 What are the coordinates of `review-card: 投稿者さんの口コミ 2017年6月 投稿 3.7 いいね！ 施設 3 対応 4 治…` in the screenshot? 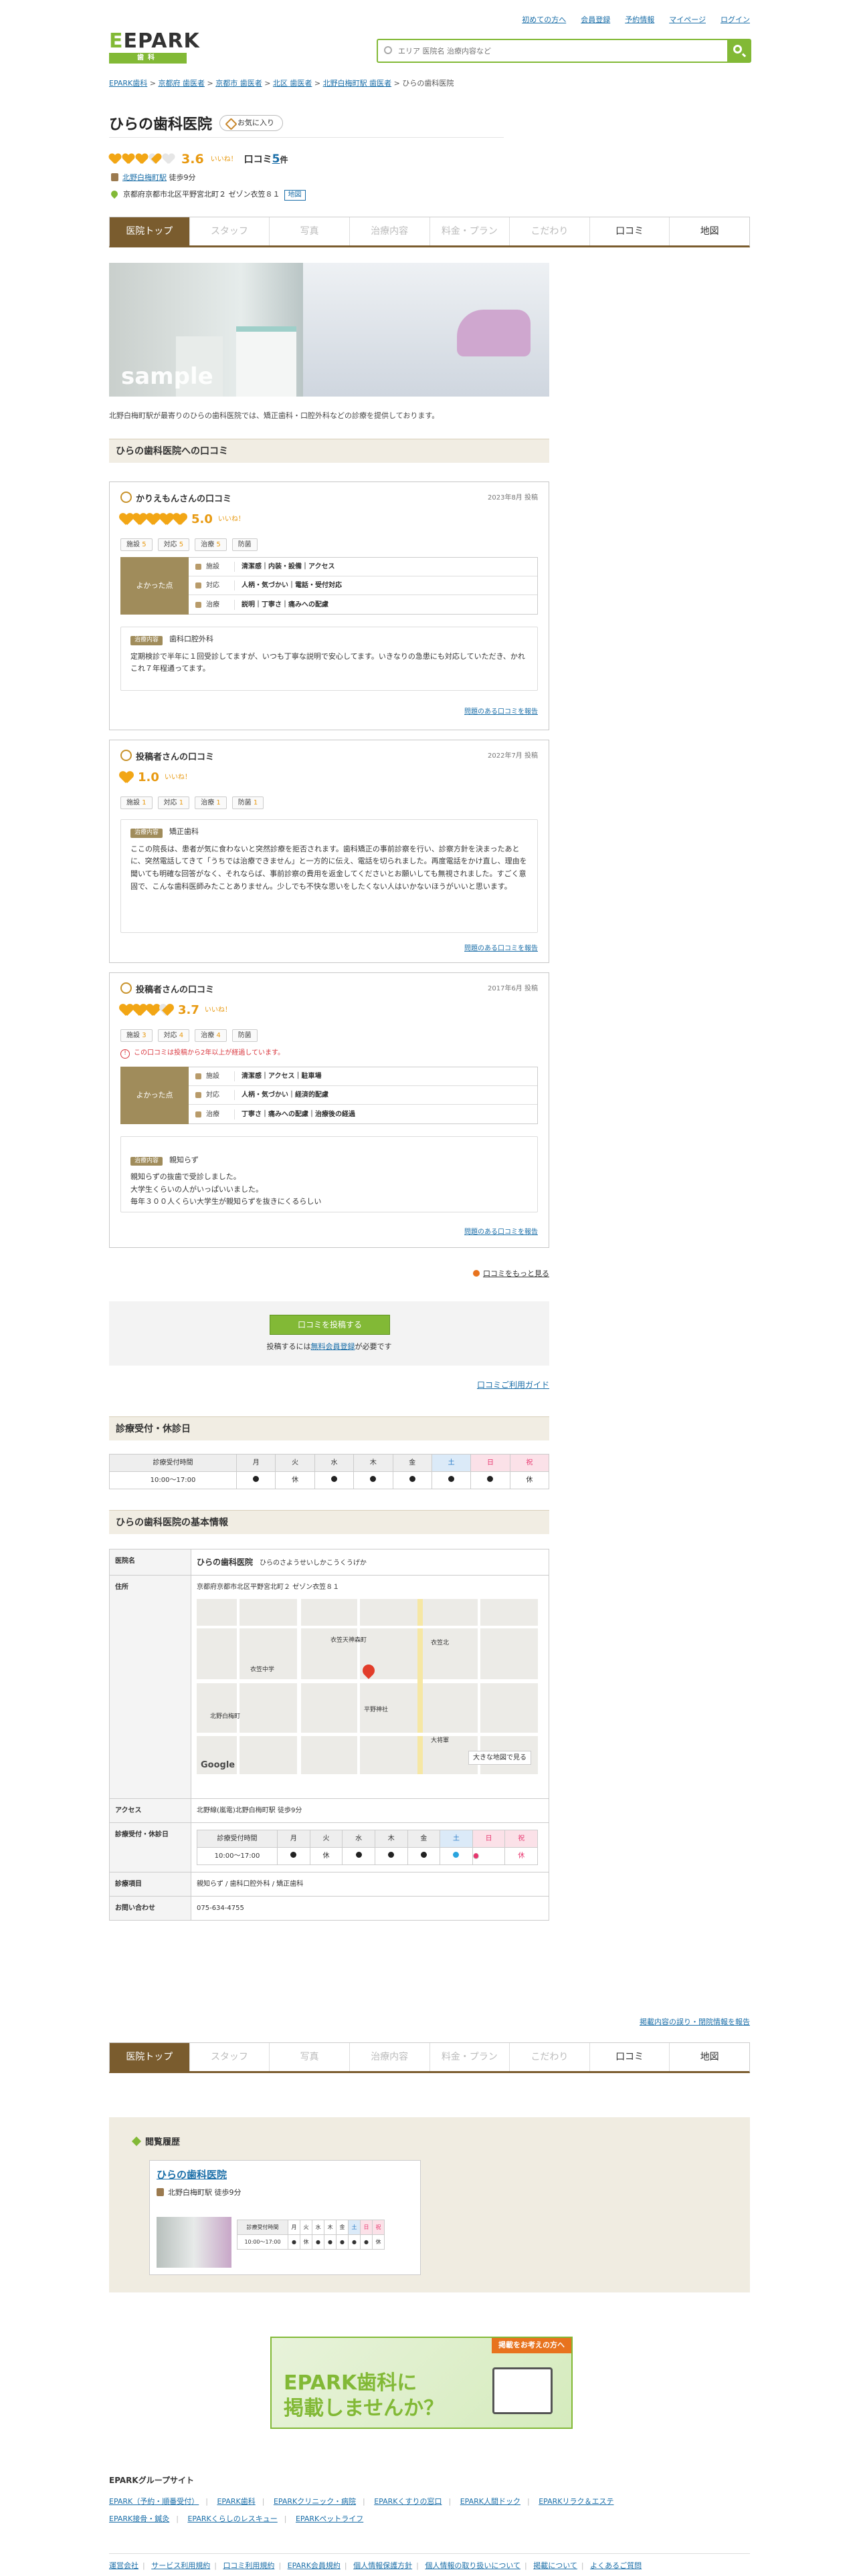 It's located at (329, 1110).